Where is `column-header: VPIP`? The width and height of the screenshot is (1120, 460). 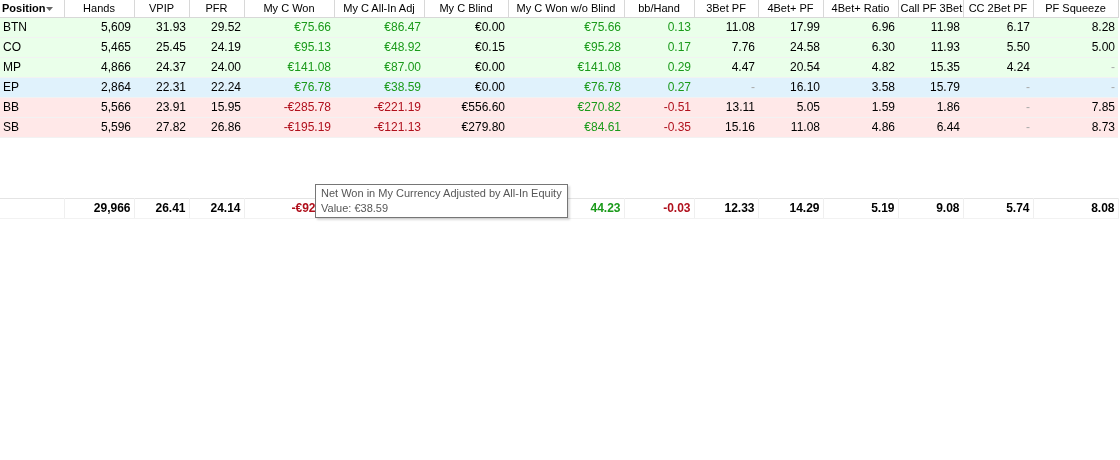
column-header: VPIP is located at coordinates (161, 8).